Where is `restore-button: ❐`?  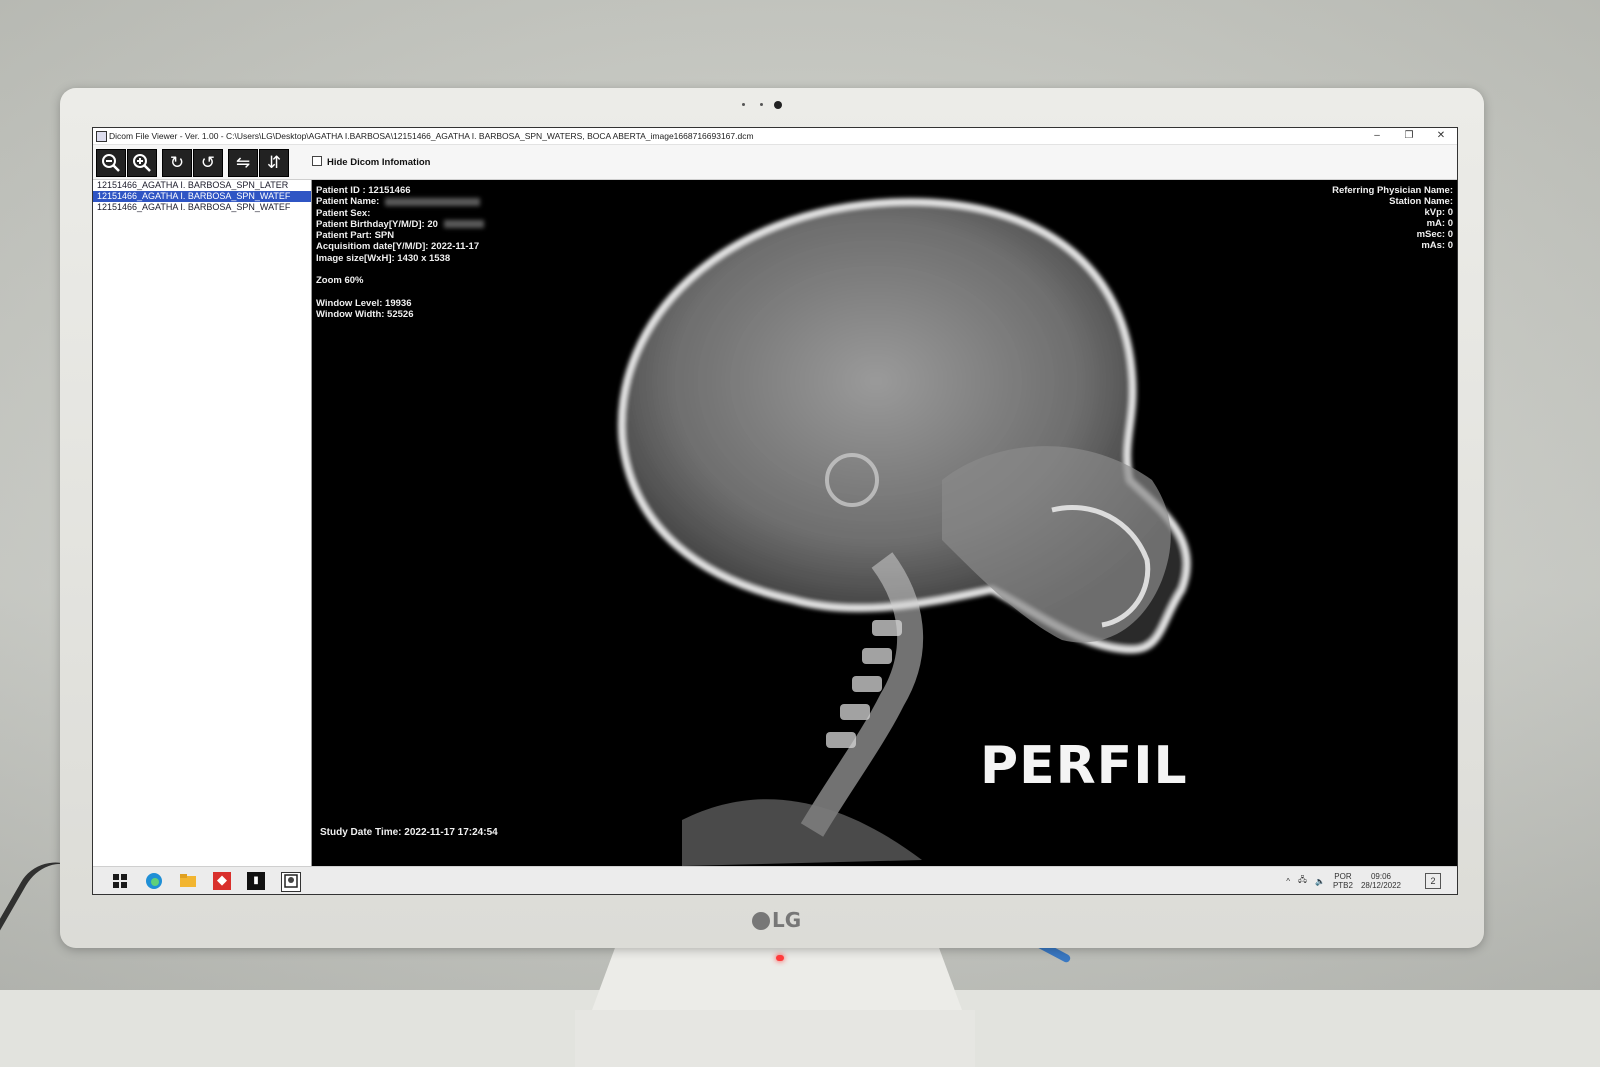 restore-button: ❐ is located at coordinates (1409, 136).